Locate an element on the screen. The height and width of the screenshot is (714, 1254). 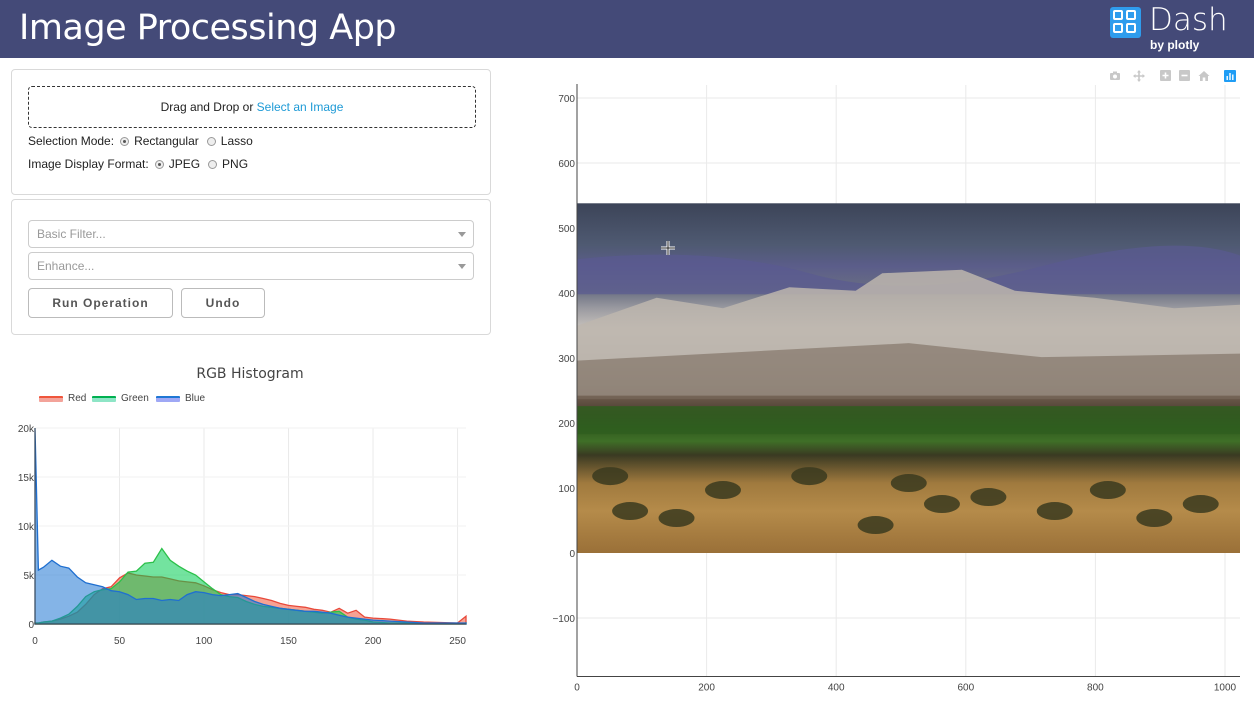
run-operation-button: Run Operation is located at coordinates (100, 303).